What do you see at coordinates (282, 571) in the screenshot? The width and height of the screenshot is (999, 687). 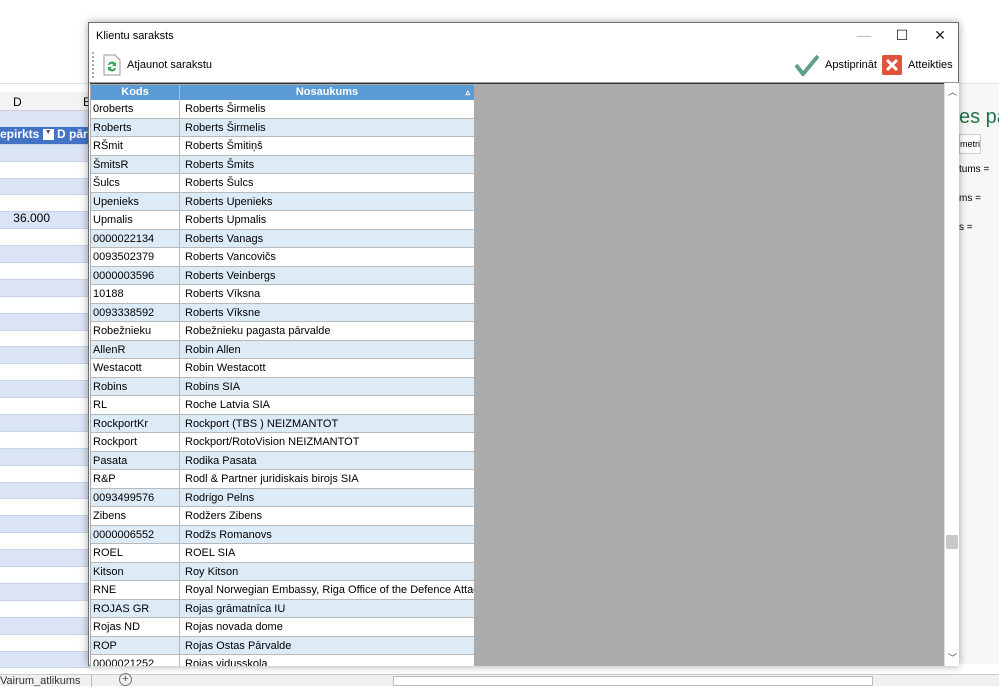 I see `table-row: Kitson Roy Kitson` at bounding box center [282, 571].